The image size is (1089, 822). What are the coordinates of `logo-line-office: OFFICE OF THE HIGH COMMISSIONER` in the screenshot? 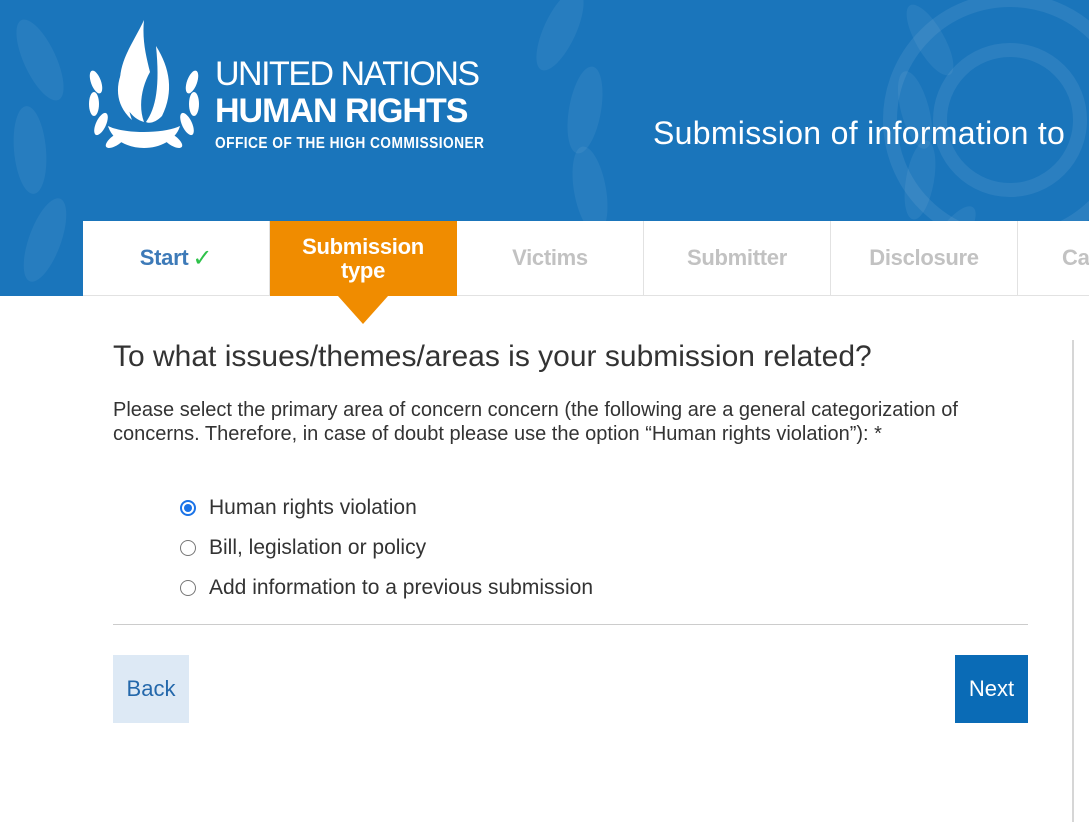 It's located at (350, 143).